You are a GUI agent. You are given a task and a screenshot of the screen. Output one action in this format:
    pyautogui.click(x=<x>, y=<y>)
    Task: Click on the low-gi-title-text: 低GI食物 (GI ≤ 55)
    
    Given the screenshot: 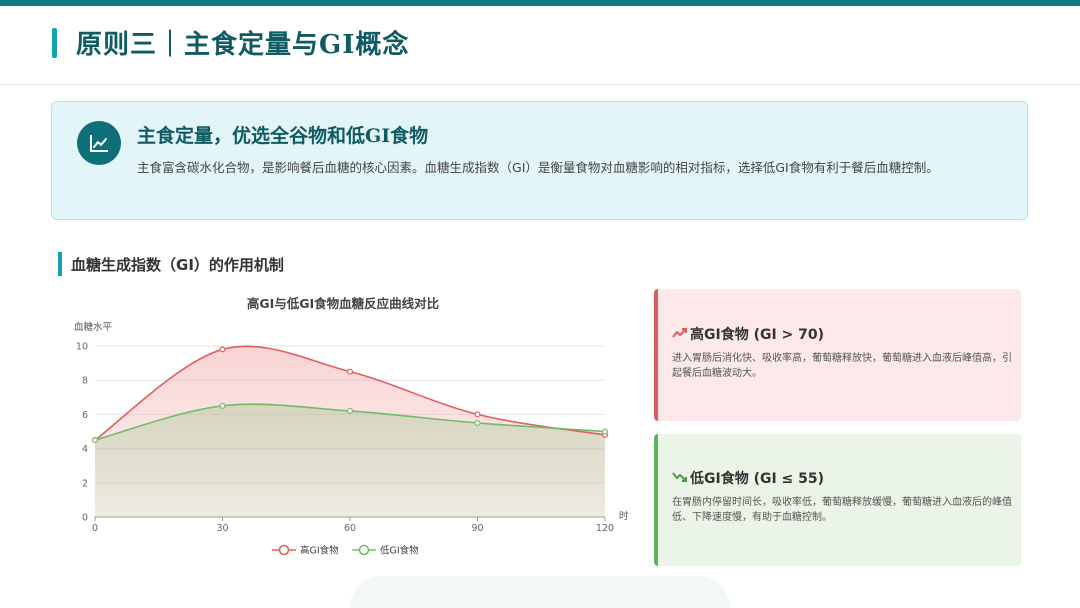 What is the action you would take?
    pyautogui.click(x=757, y=479)
    